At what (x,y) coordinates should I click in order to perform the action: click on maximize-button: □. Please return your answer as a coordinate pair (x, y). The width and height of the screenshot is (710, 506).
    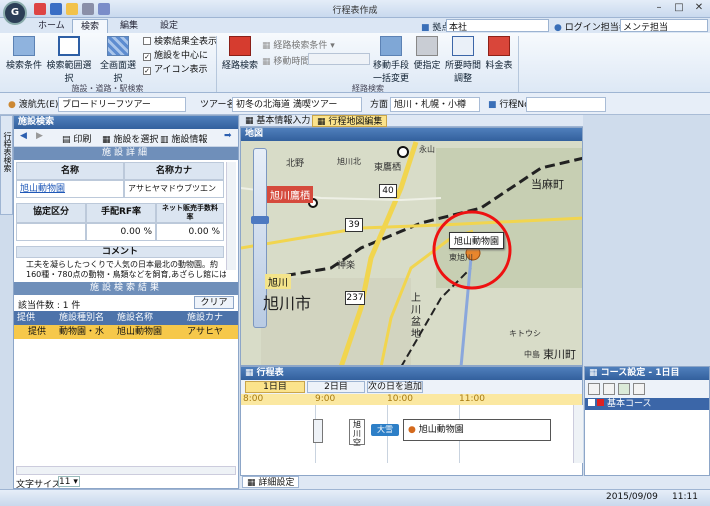
    Looking at the image, I should click on (679, 8).